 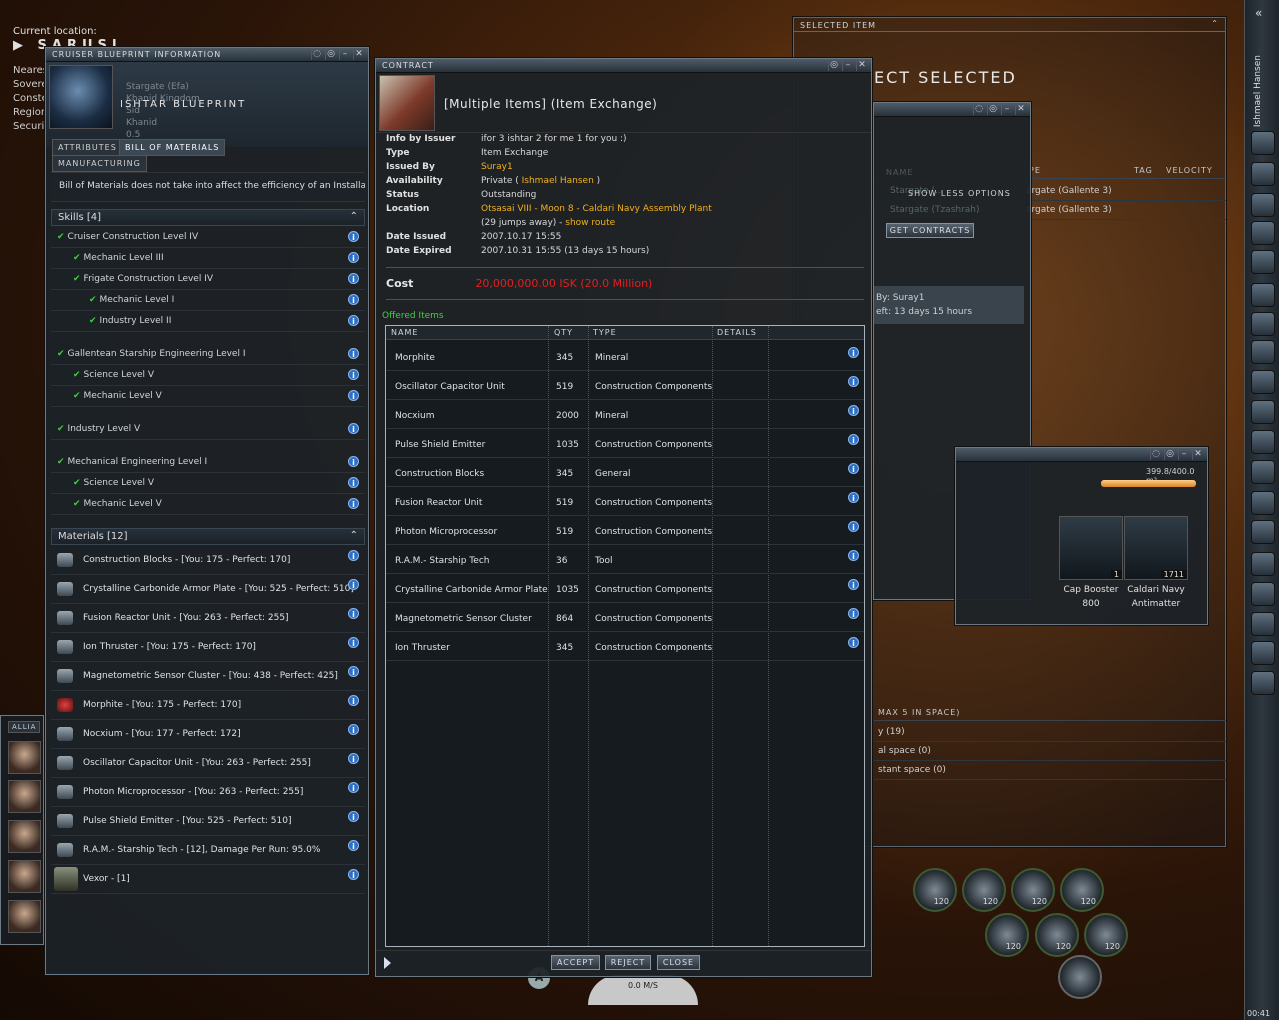 I want to click on accept-button: ACCEPT, so click(x=575, y=962).